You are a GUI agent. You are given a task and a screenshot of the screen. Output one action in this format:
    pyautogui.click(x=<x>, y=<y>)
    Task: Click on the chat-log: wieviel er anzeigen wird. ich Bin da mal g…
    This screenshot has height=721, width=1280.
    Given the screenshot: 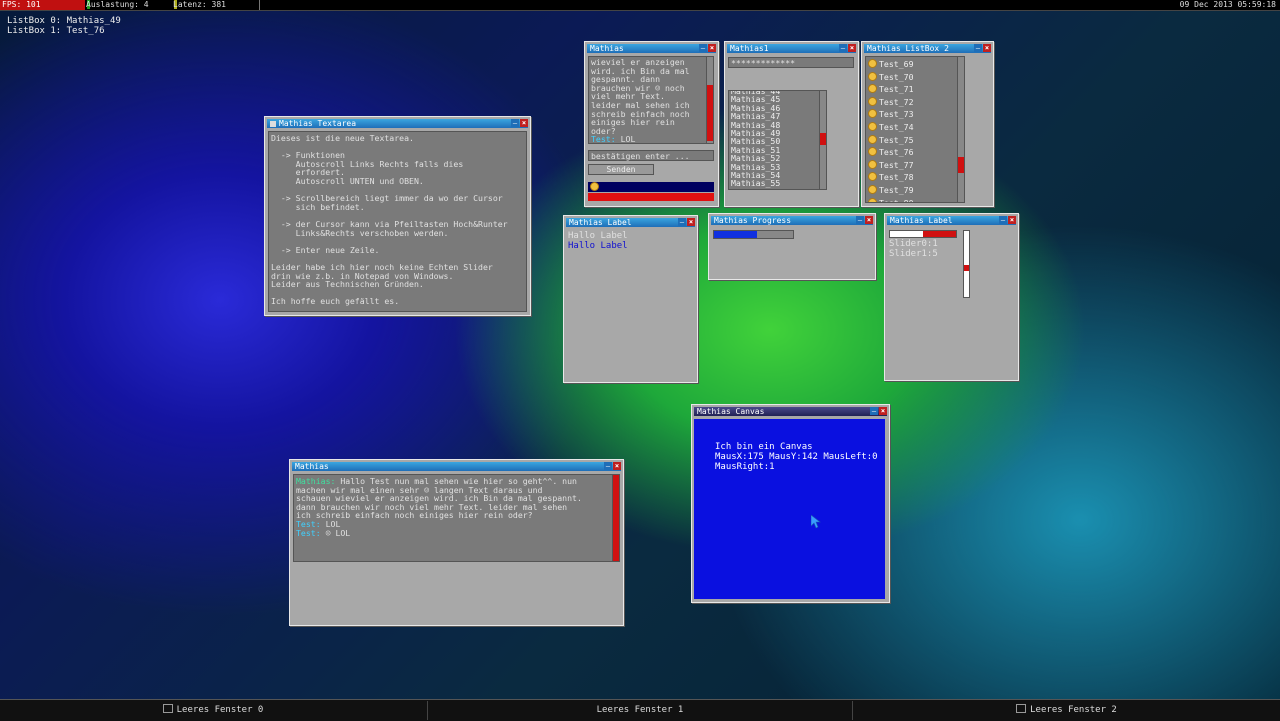 What is the action you would take?
    pyautogui.click(x=651, y=100)
    